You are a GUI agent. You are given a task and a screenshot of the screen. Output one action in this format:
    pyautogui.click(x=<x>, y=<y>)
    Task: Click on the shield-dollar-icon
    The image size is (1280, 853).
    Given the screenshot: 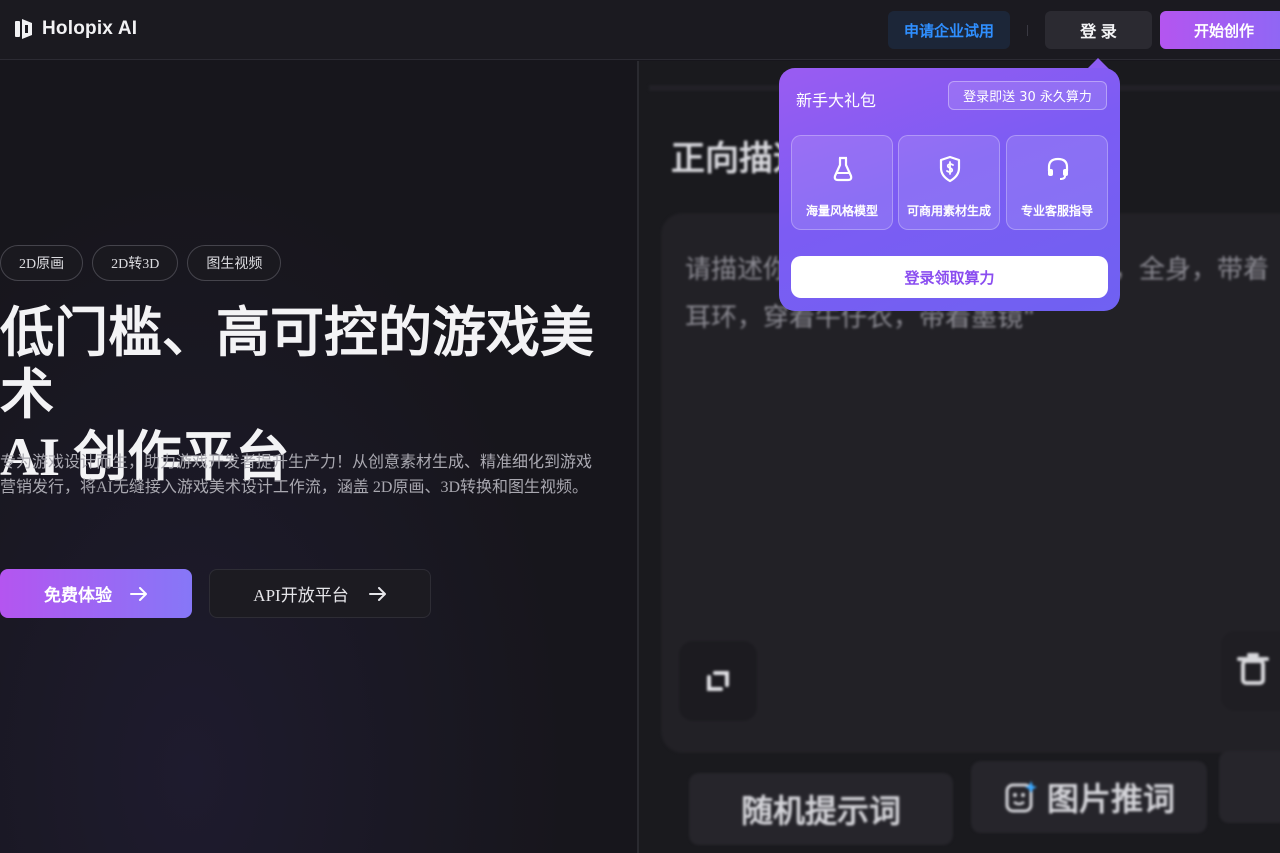 What is the action you would take?
    pyautogui.click(x=950, y=169)
    